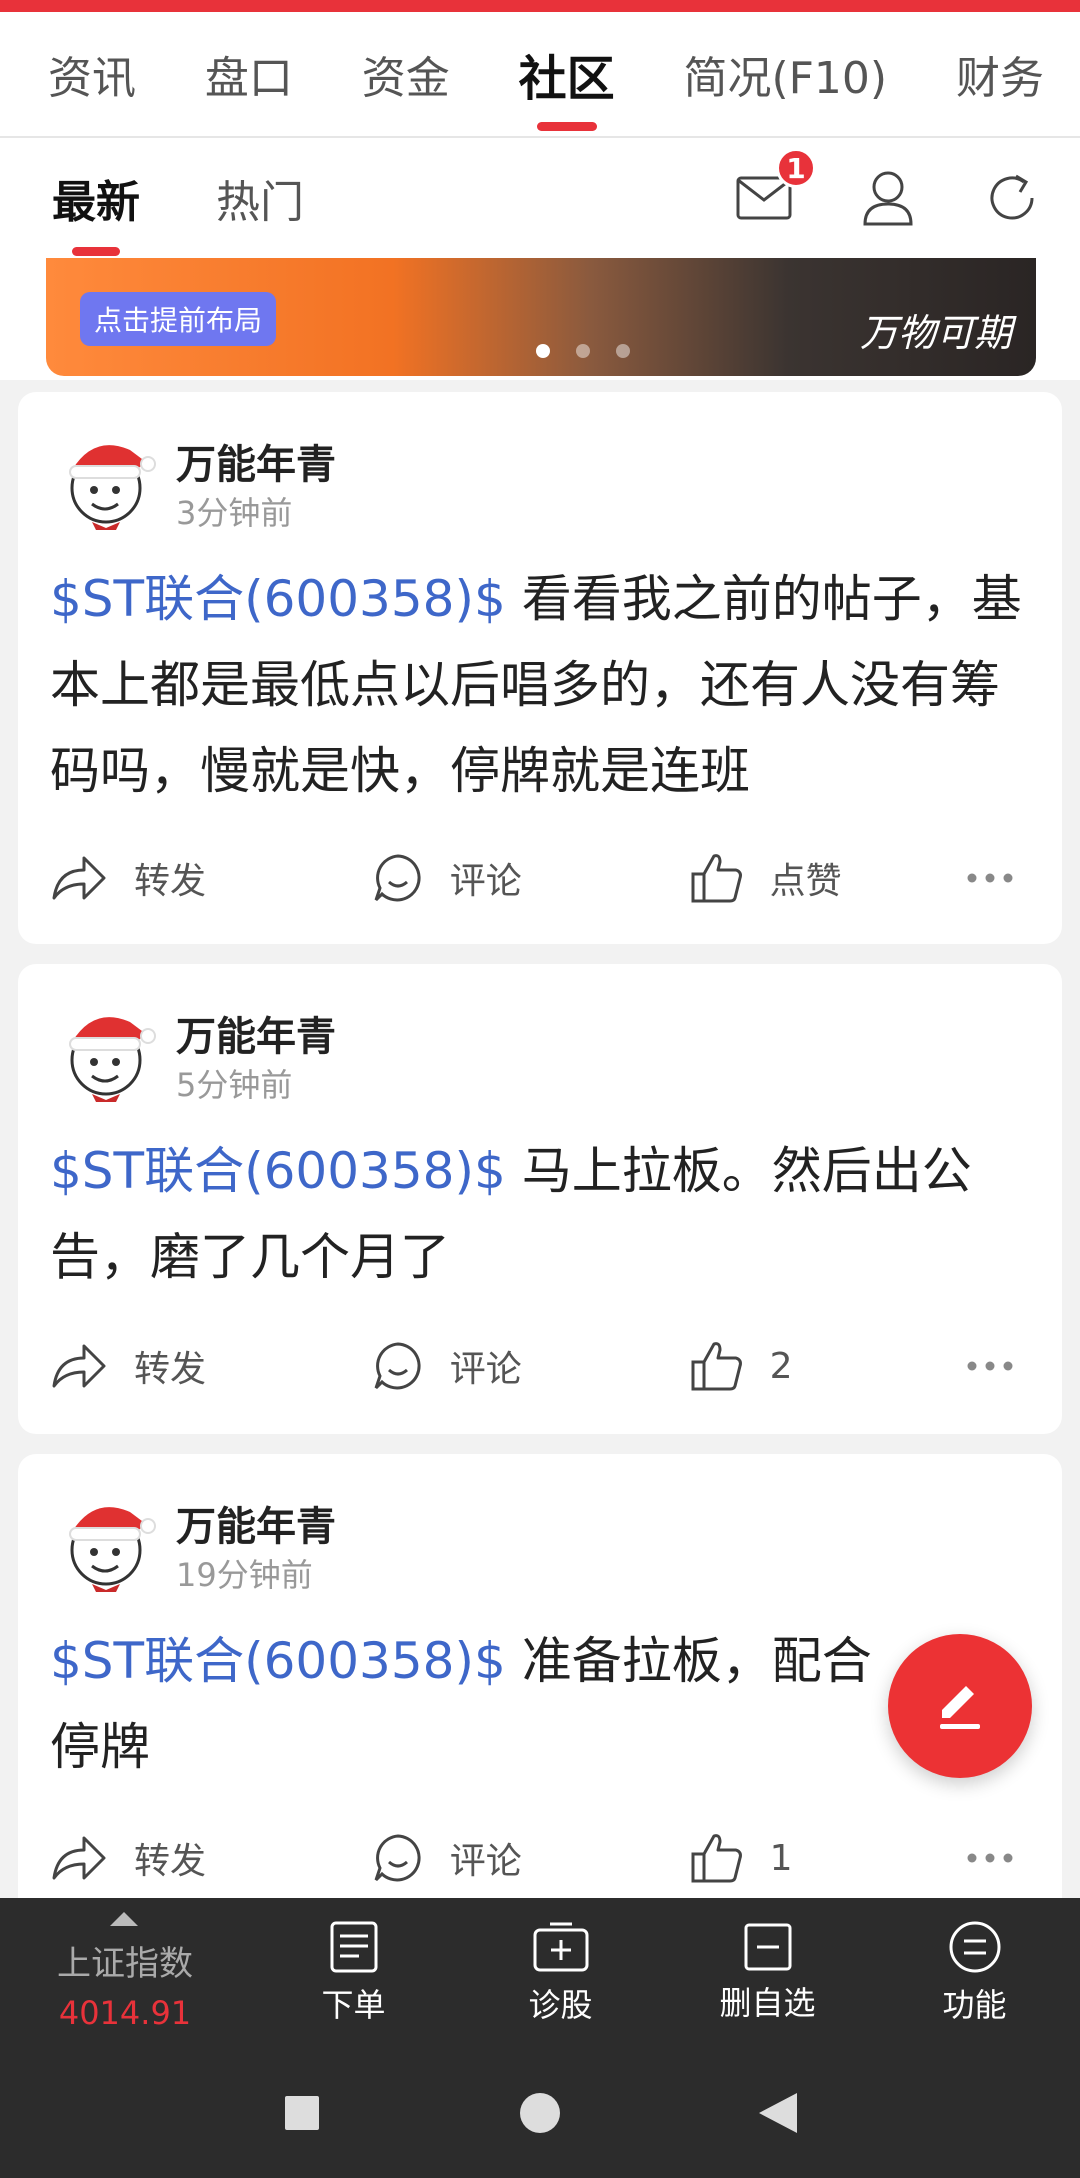 The height and width of the screenshot is (2178, 1080). I want to click on order-label: 下单, so click(353, 2005).